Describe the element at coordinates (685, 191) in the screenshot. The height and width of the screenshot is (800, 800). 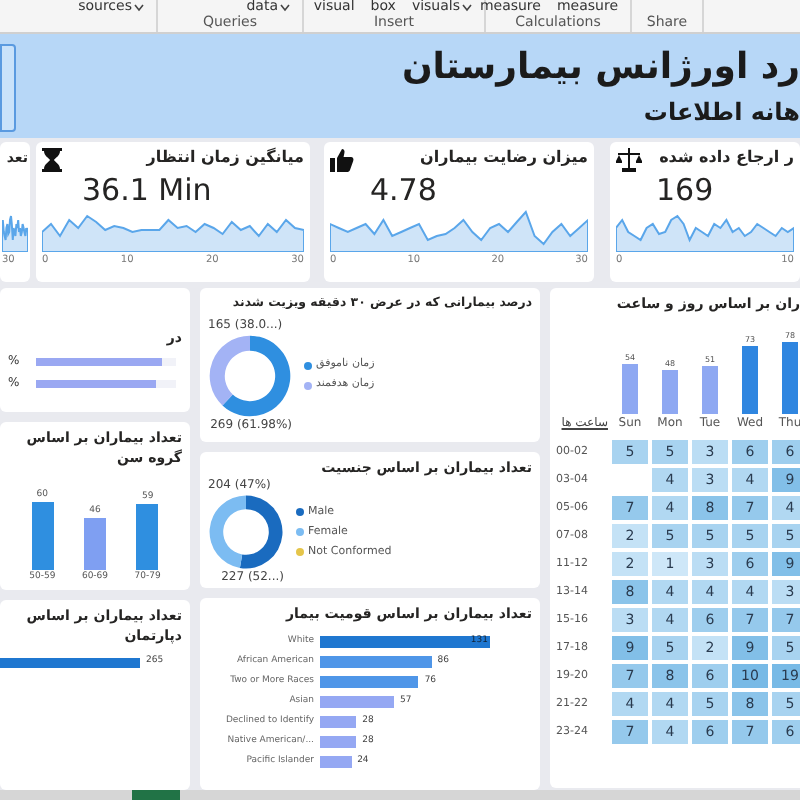
I see `kpi-value: 169` at that location.